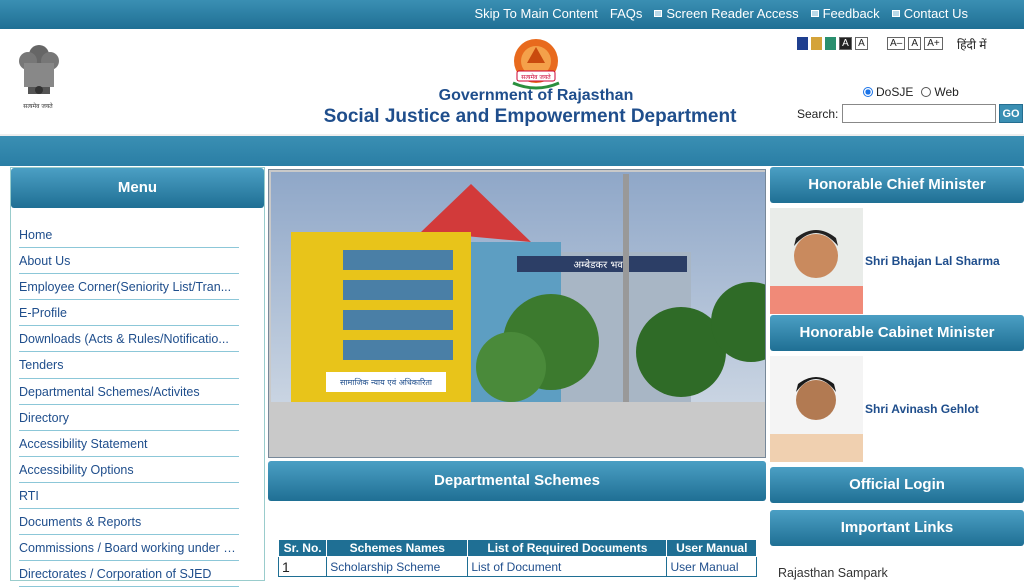 This screenshot has height=587, width=1024. I want to click on table-header: User Manual, so click(711, 548).